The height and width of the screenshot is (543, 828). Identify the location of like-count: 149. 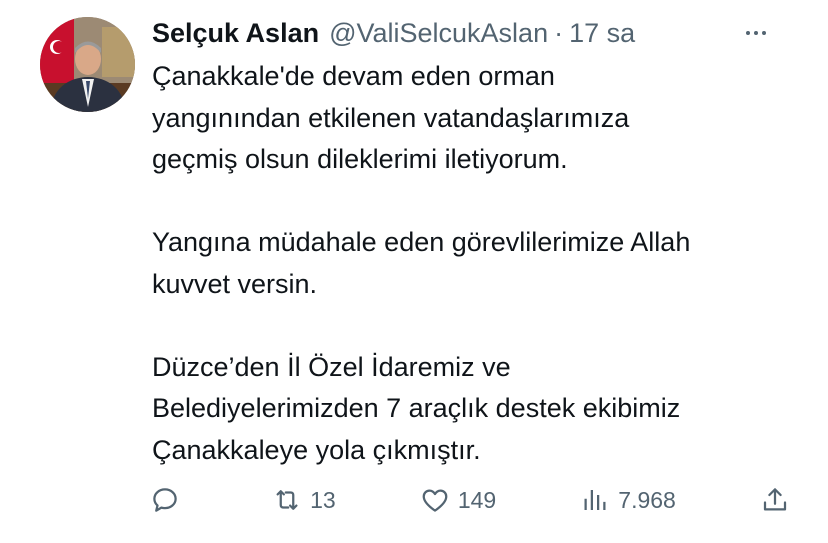
(477, 499).